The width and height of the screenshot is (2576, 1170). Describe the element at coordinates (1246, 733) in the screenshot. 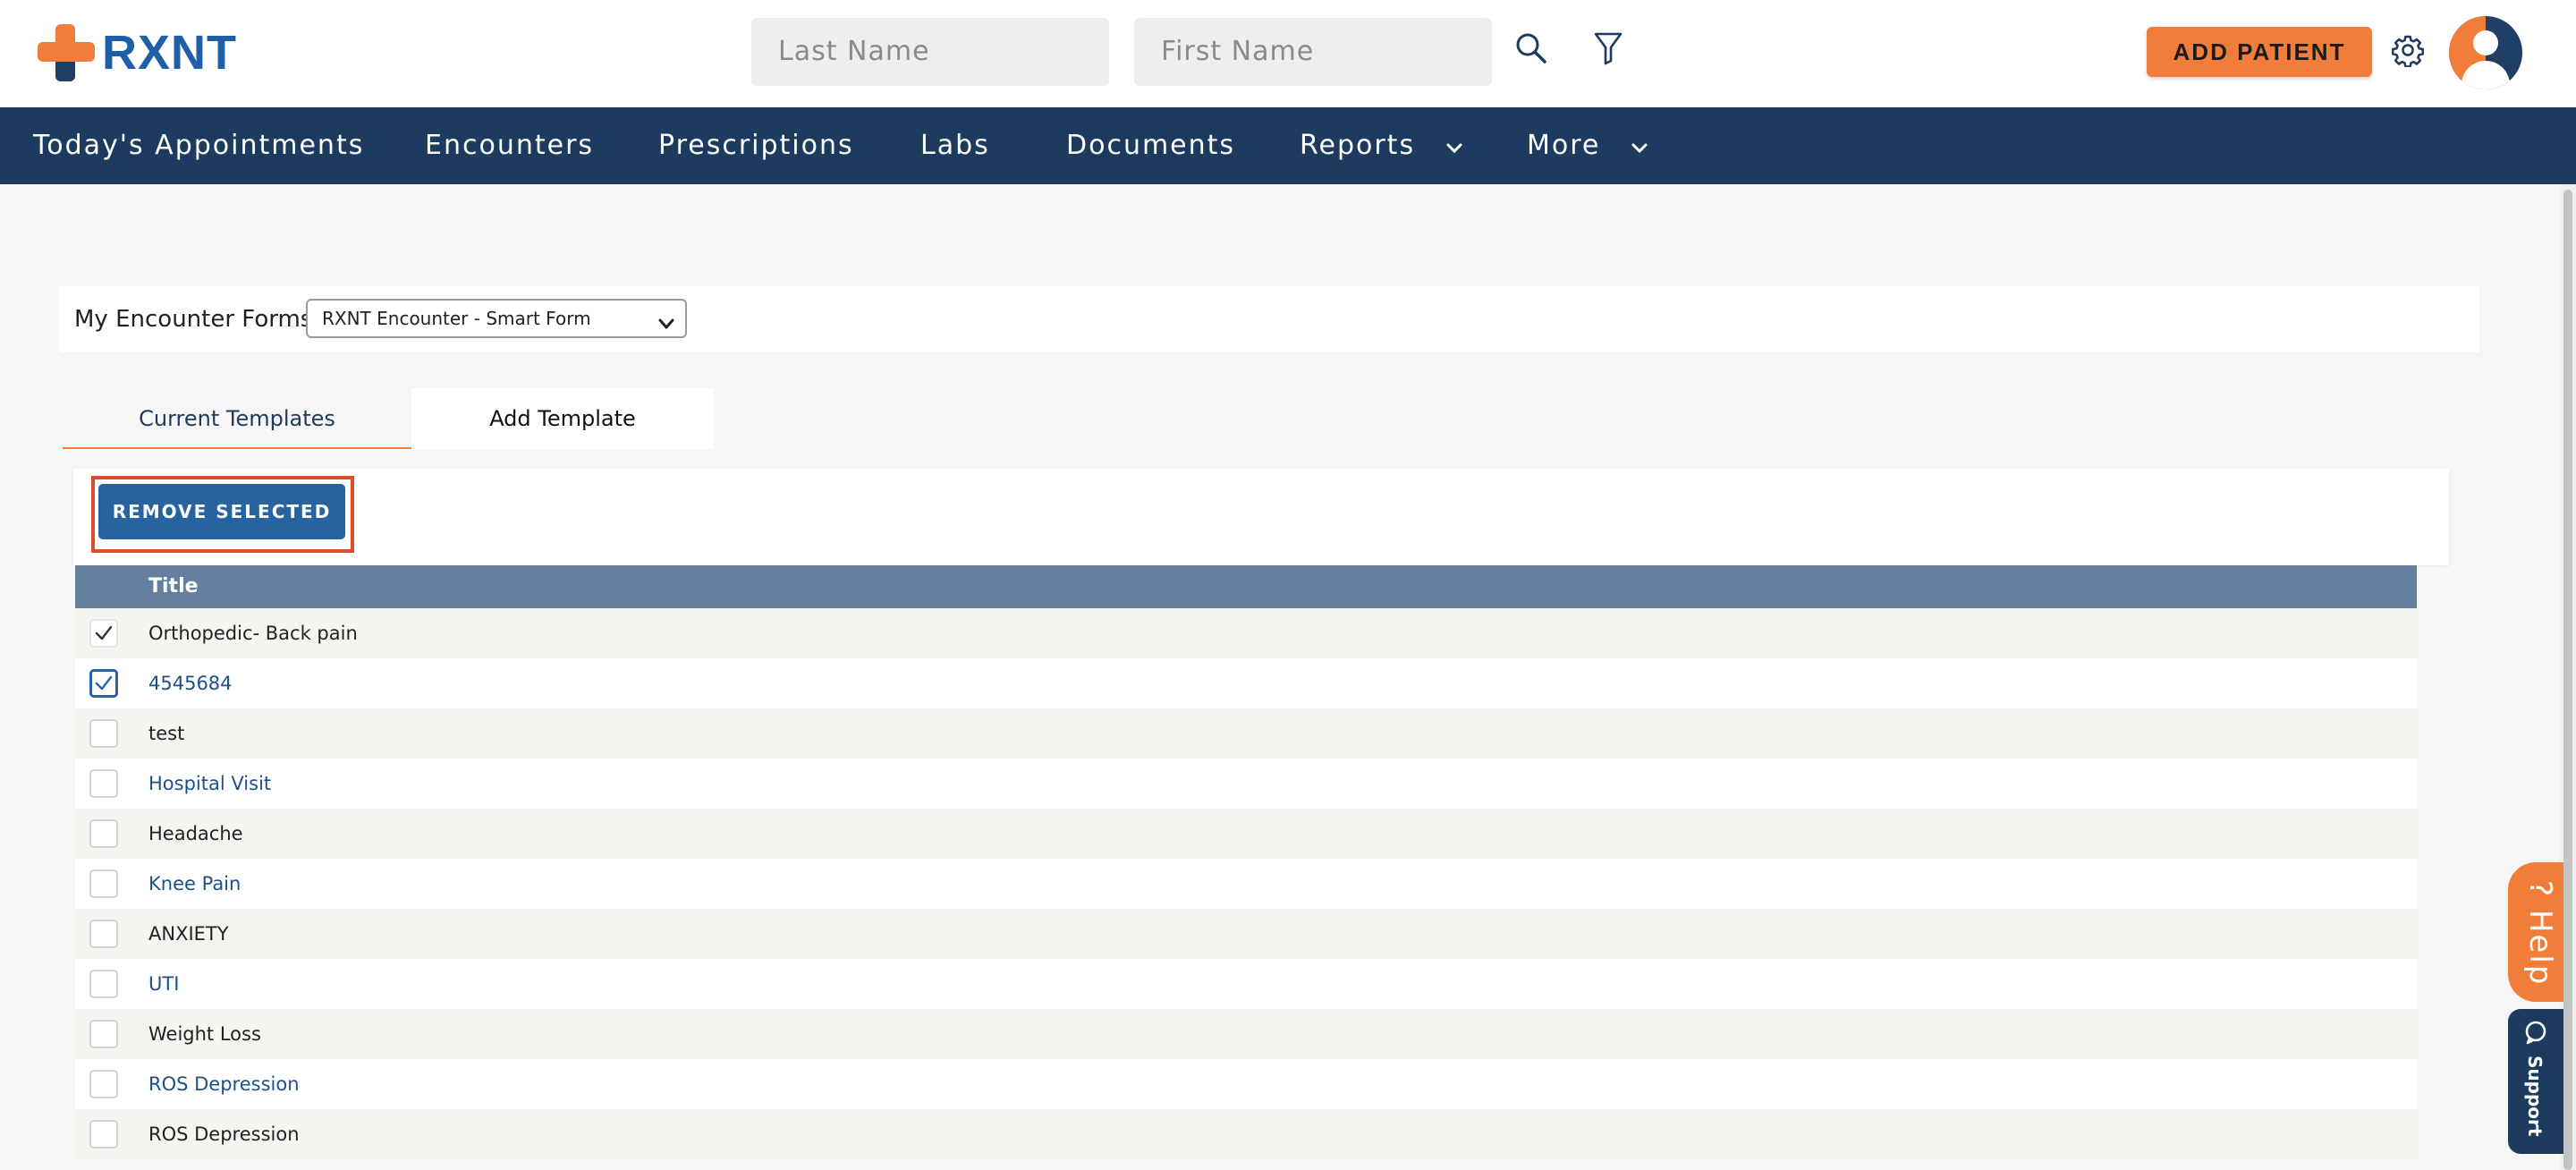

I see `table-row: test` at that location.